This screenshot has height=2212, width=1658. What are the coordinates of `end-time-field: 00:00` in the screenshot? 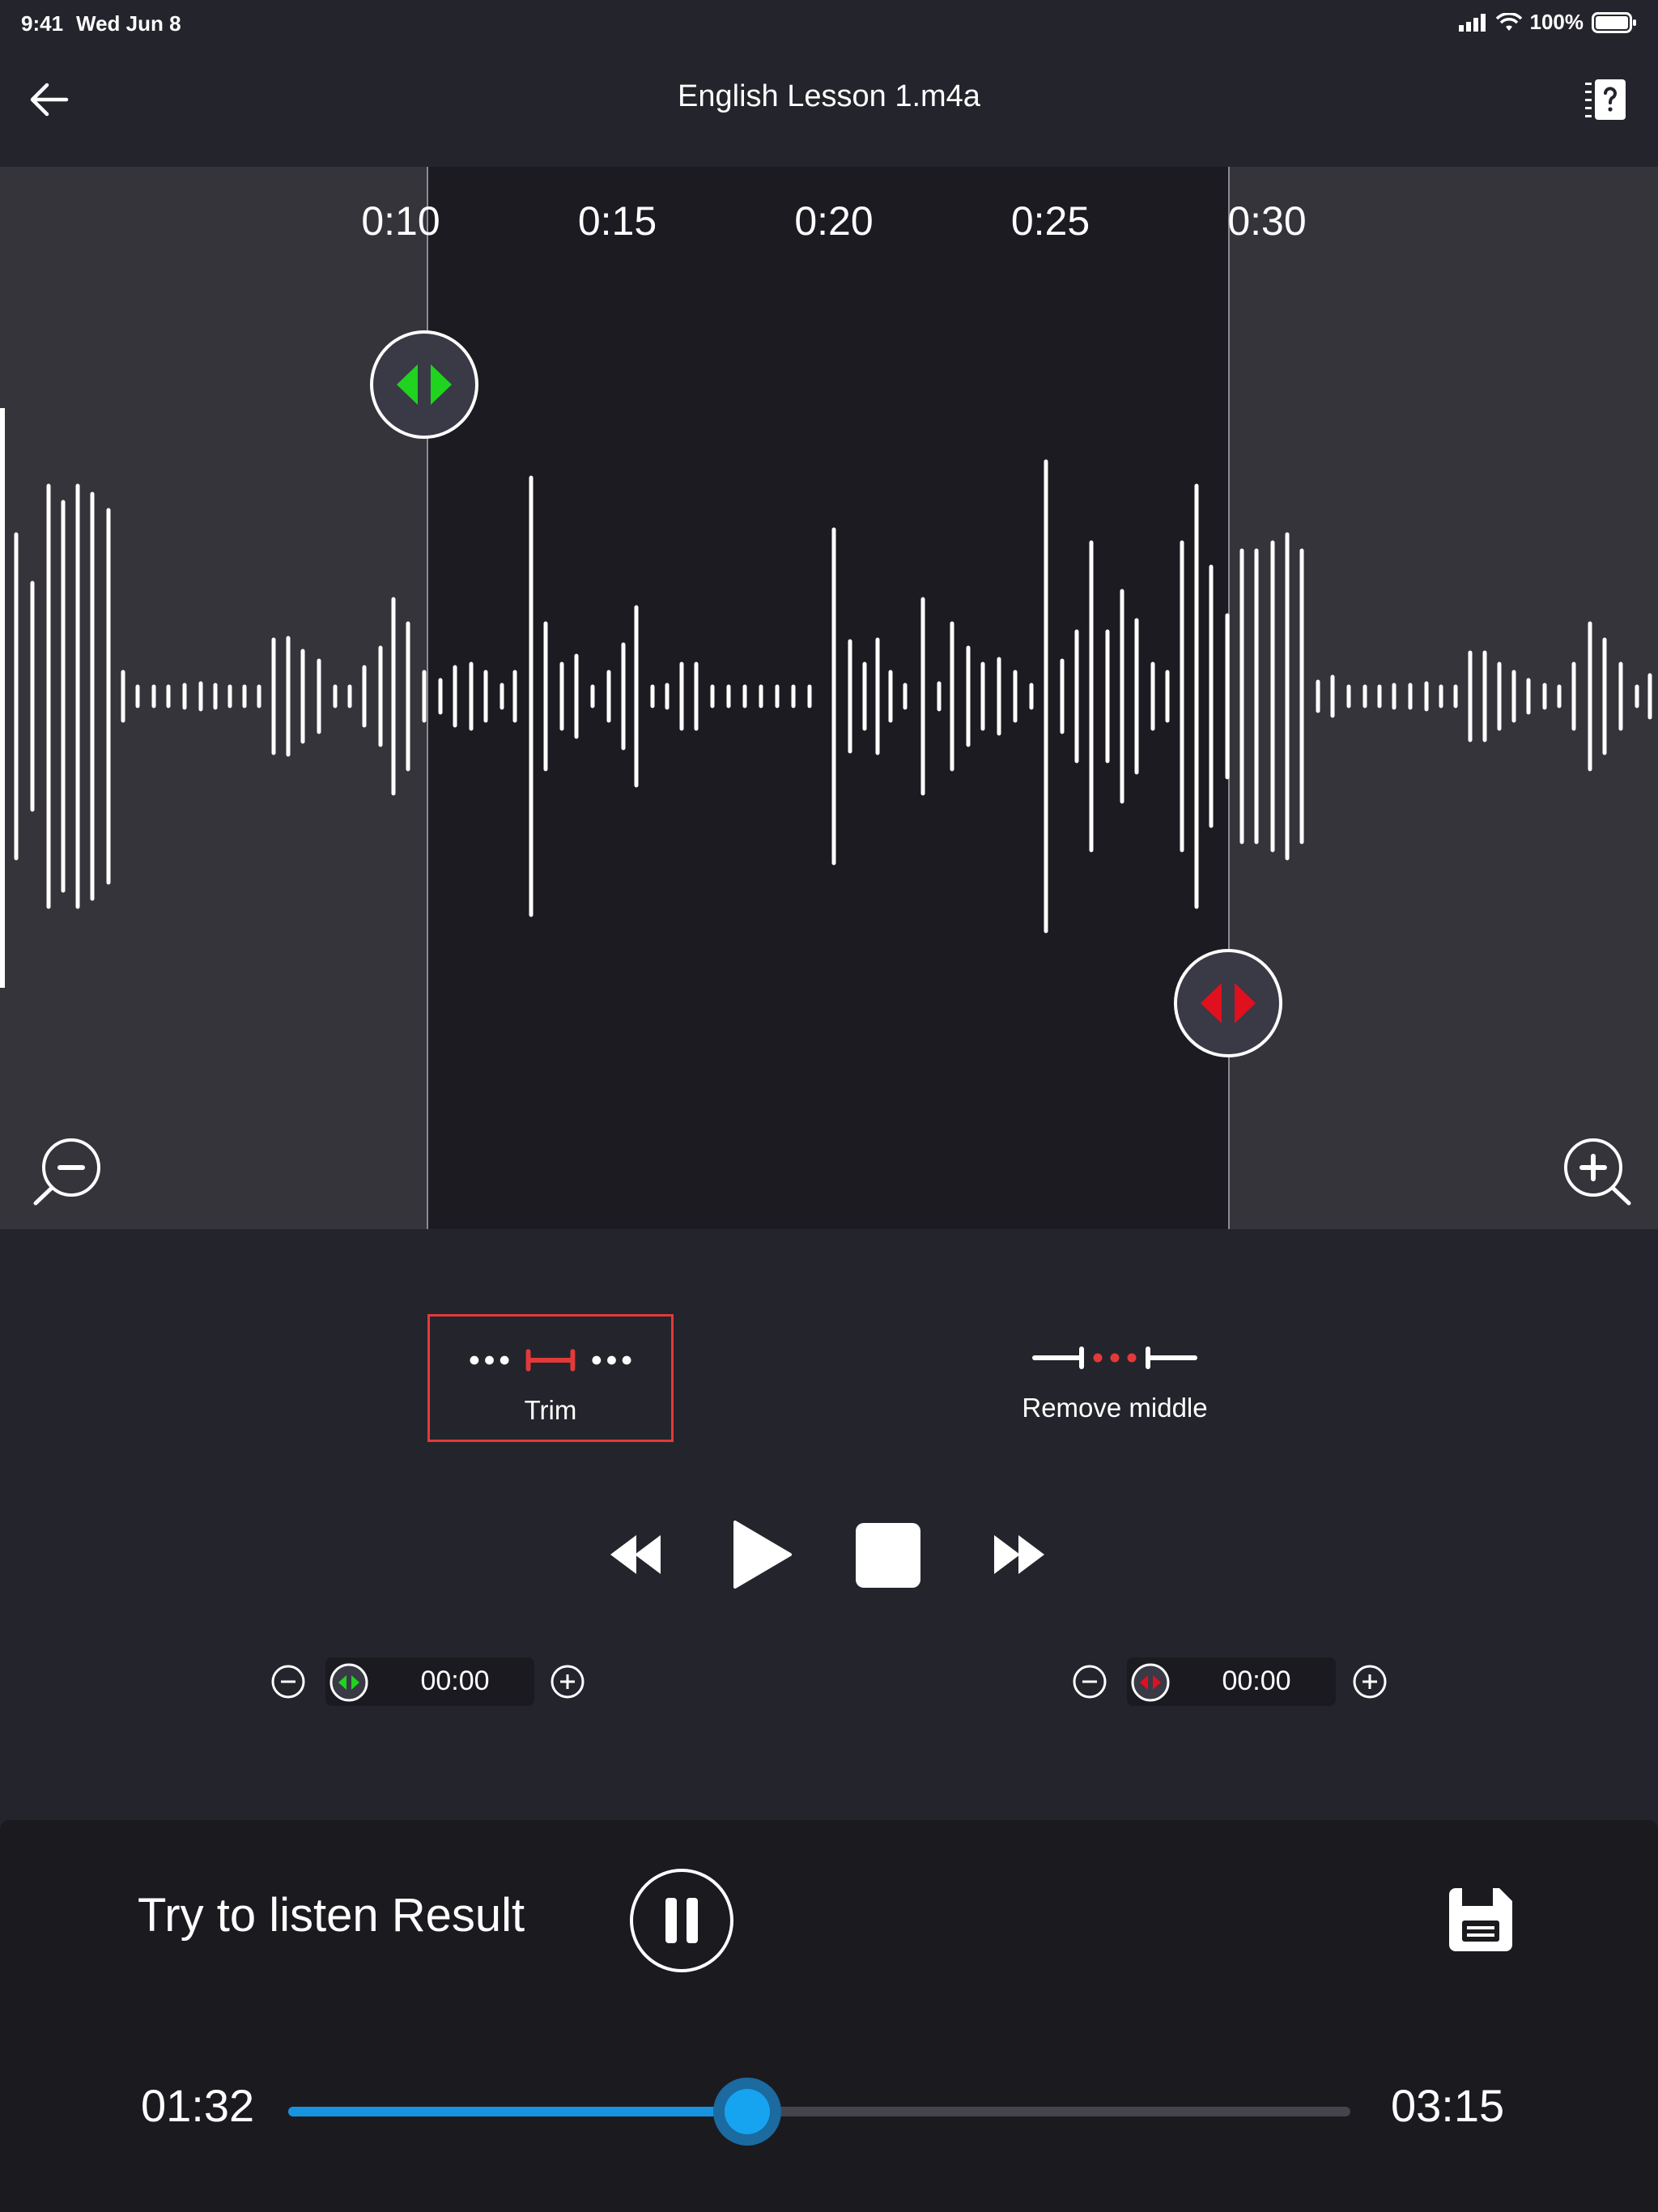 It's located at (1231, 1681).